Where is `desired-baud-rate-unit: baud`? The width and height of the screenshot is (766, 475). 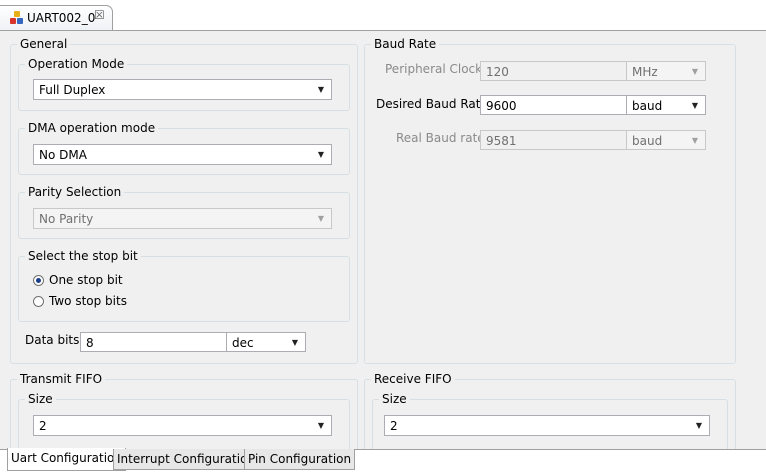 desired-baud-rate-unit: baud is located at coordinates (647, 106).